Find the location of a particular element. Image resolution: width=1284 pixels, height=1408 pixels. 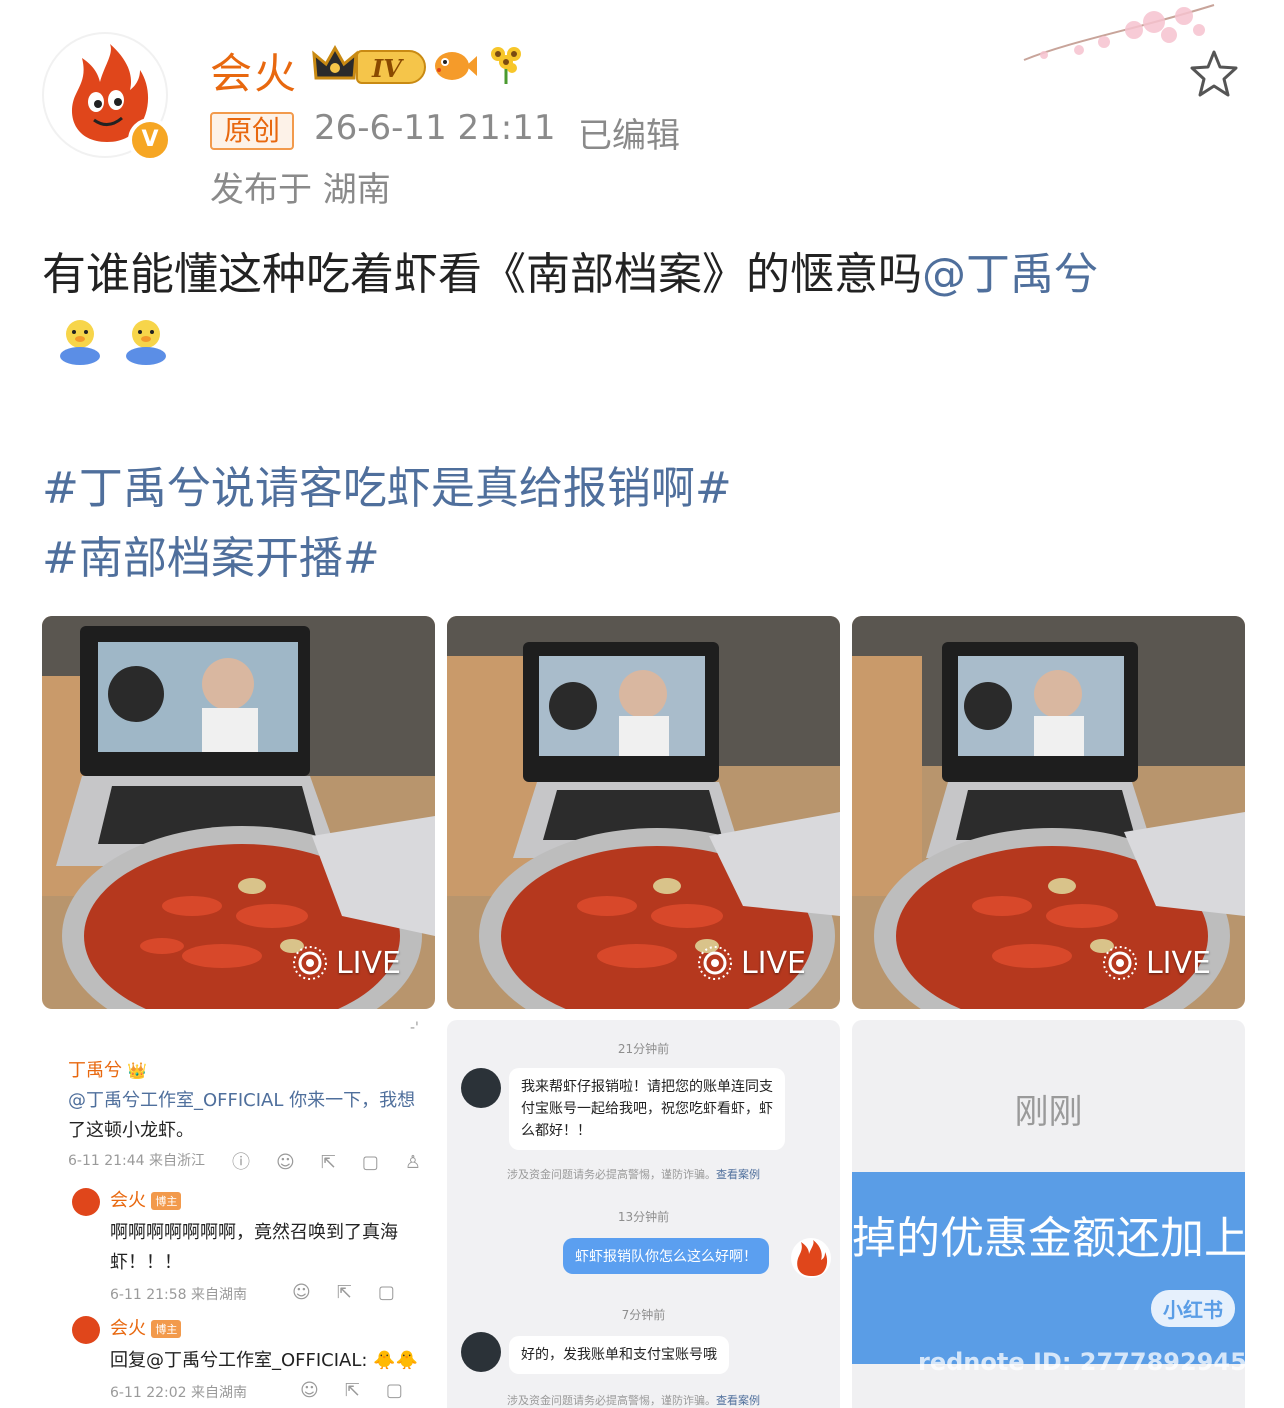

comment-action-icons: ⓘ☺⇱▢♙ is located at coordinates (333, 1161).